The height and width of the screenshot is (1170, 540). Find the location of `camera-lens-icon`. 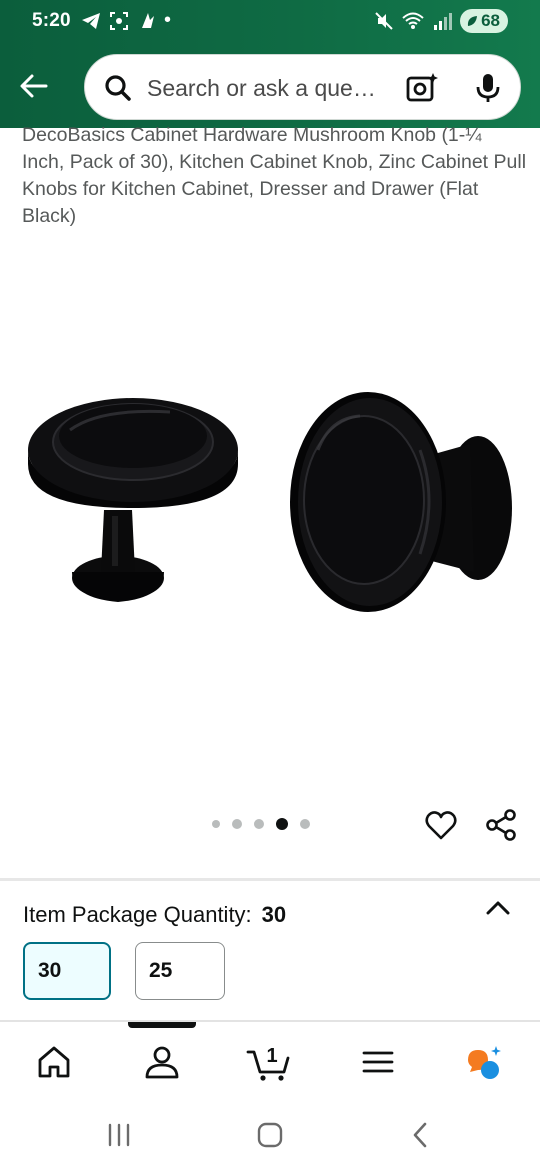

camera-lens-icon is located at coordinates (422, 88).